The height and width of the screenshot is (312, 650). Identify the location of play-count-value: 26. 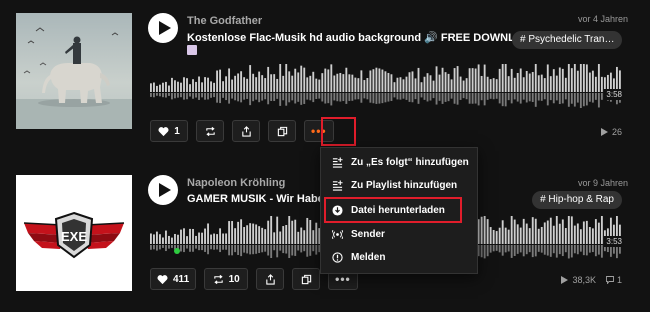
(616, 132).